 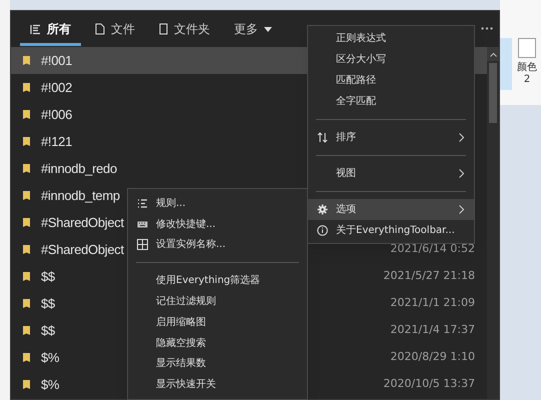 I want to click on modified-date: 2021/5/27 21:18, so click(x=429, y=276).